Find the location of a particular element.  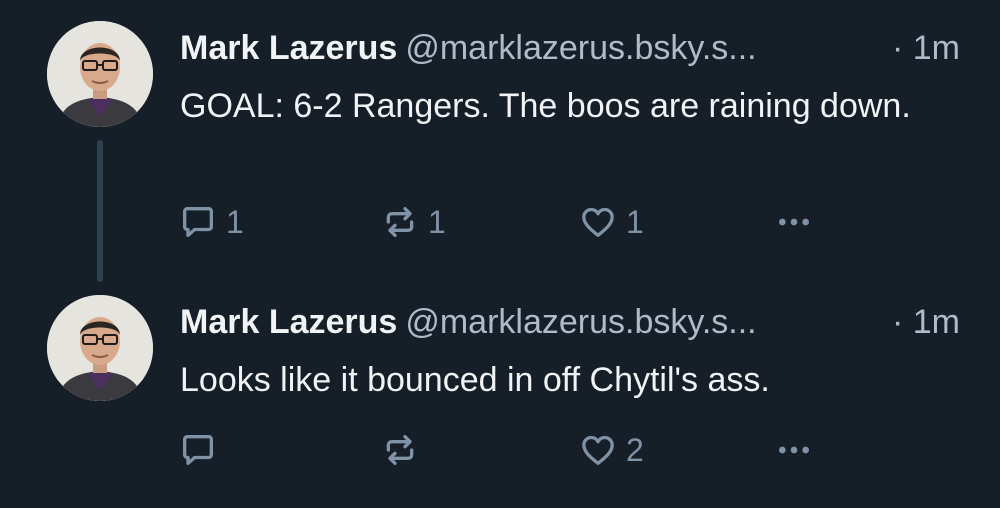

like-button: 2 is located at coordinates (611, 450).